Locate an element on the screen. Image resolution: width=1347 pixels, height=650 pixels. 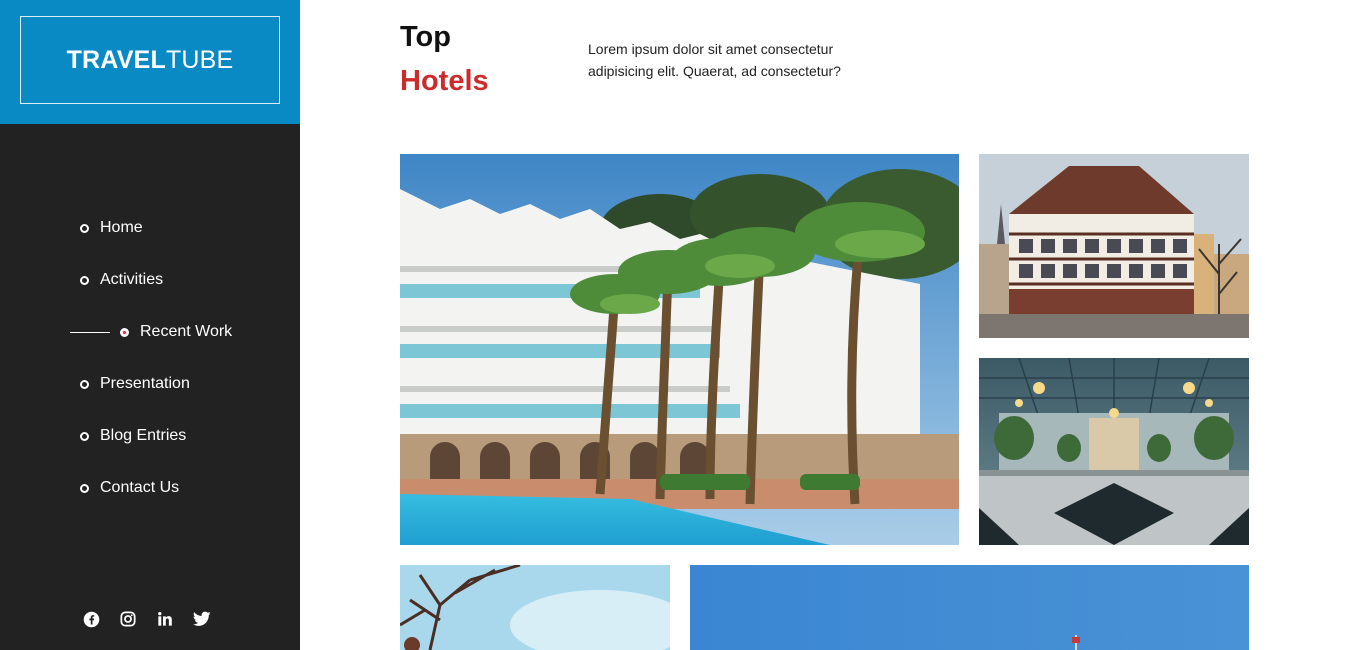
tree-sky-photo is located at coordinates (535, 607).